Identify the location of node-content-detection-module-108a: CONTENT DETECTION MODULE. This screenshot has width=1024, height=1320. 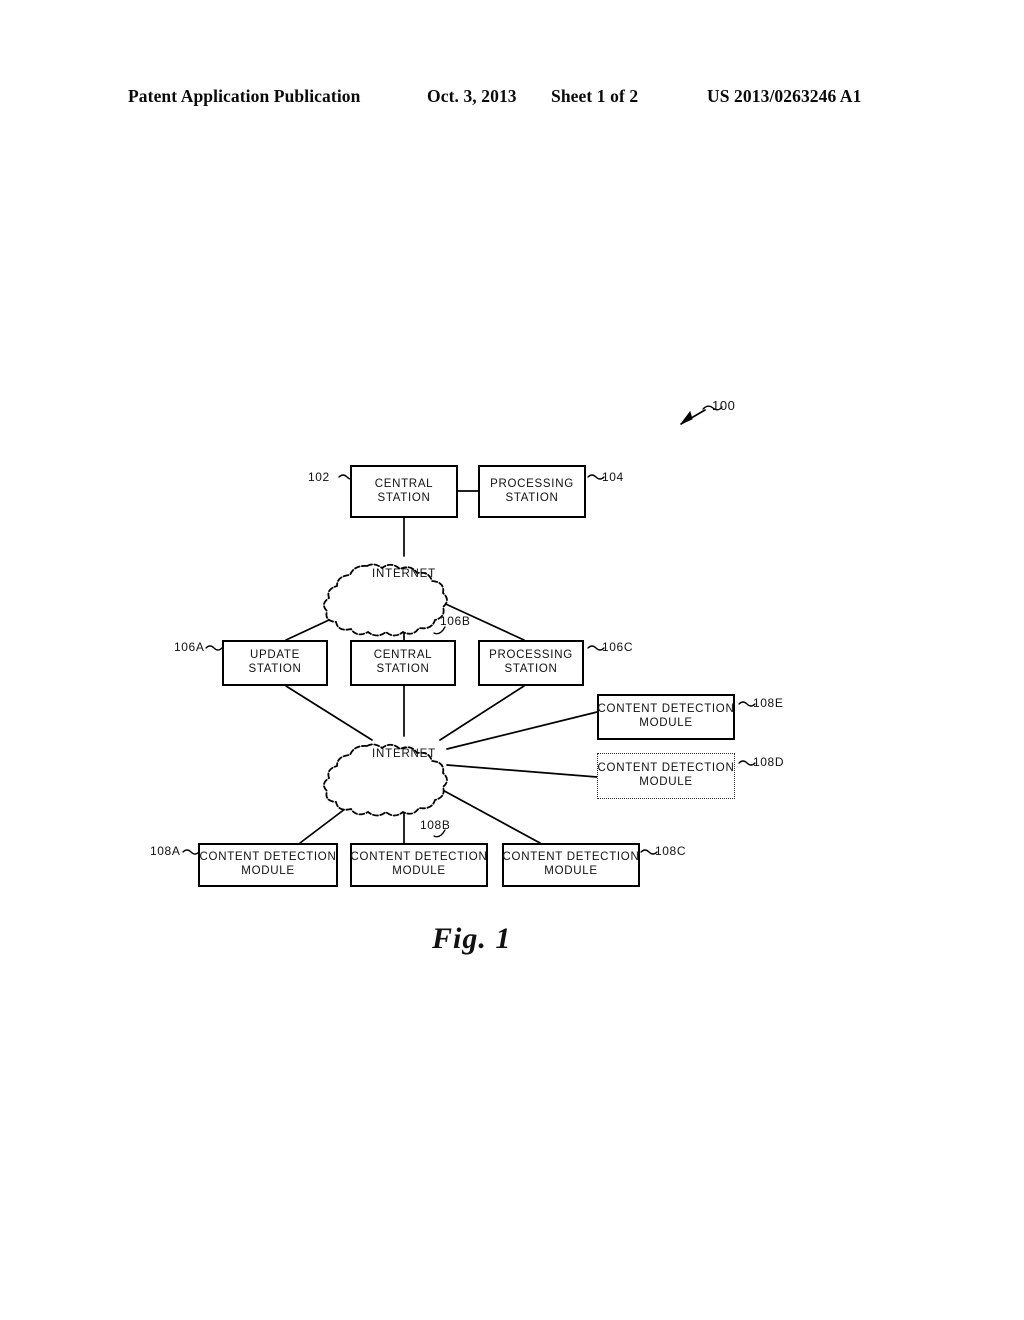
(268, 865).